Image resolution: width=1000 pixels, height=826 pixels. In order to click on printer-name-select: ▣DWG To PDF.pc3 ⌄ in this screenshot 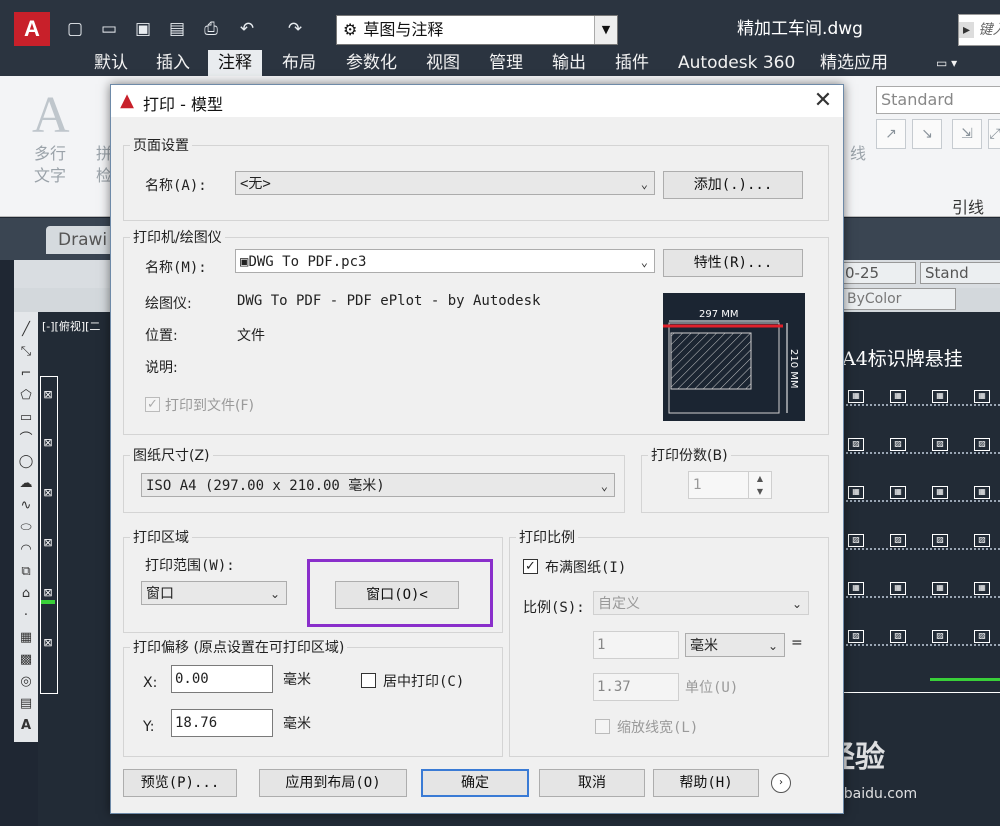, I will do `click(445, 261)`.